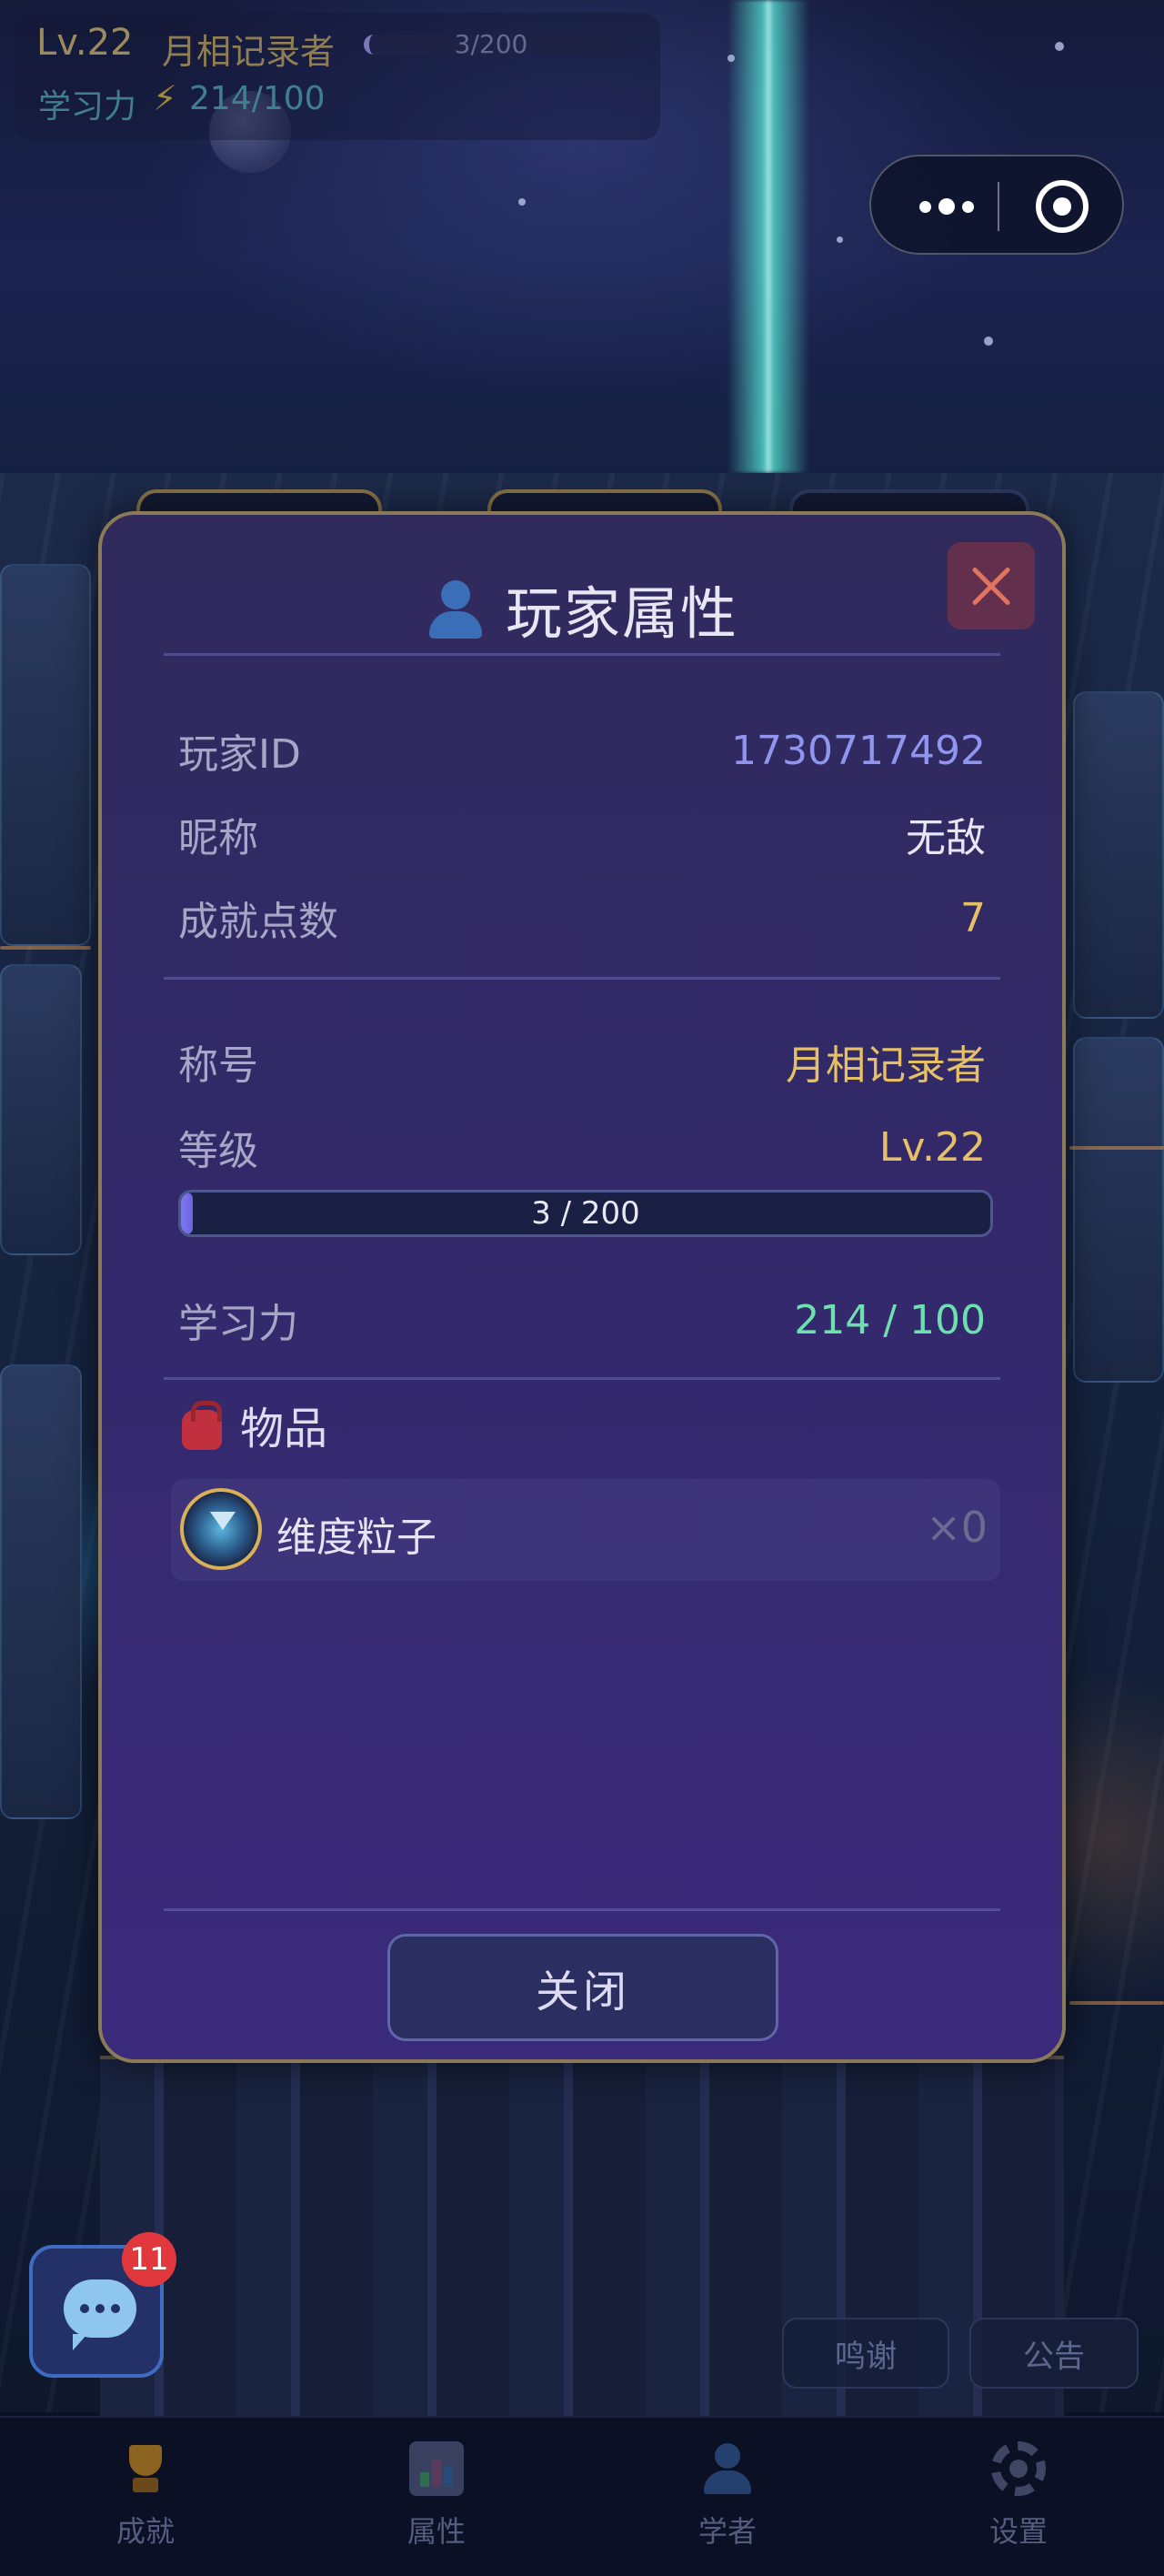 The image size is (1164, 2576). I want to click on power-row: 学习力 214 / 100, so click(582, 1320).